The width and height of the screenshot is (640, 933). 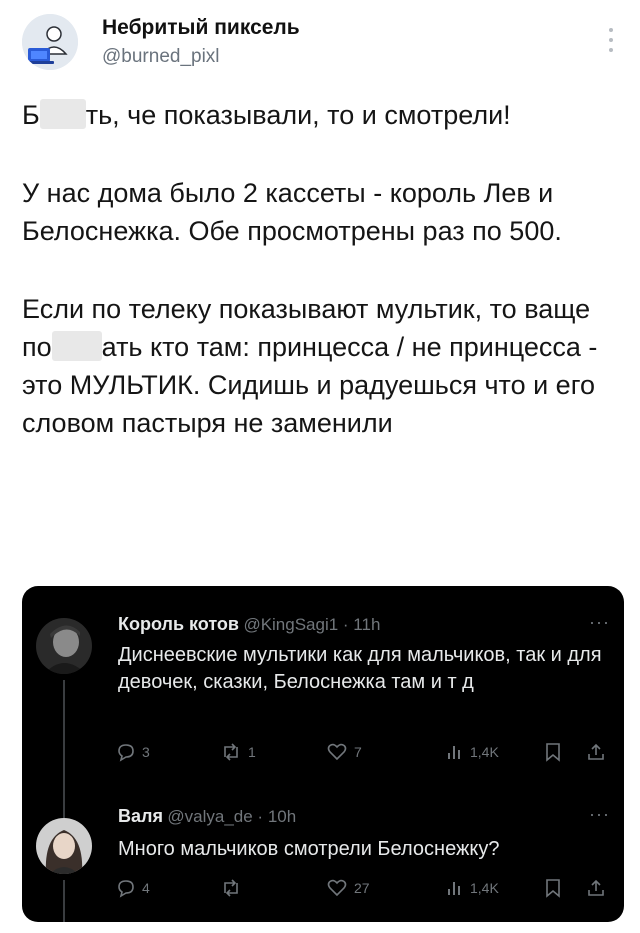 I want to click on like-button: 7, so click(x=344, y=752).